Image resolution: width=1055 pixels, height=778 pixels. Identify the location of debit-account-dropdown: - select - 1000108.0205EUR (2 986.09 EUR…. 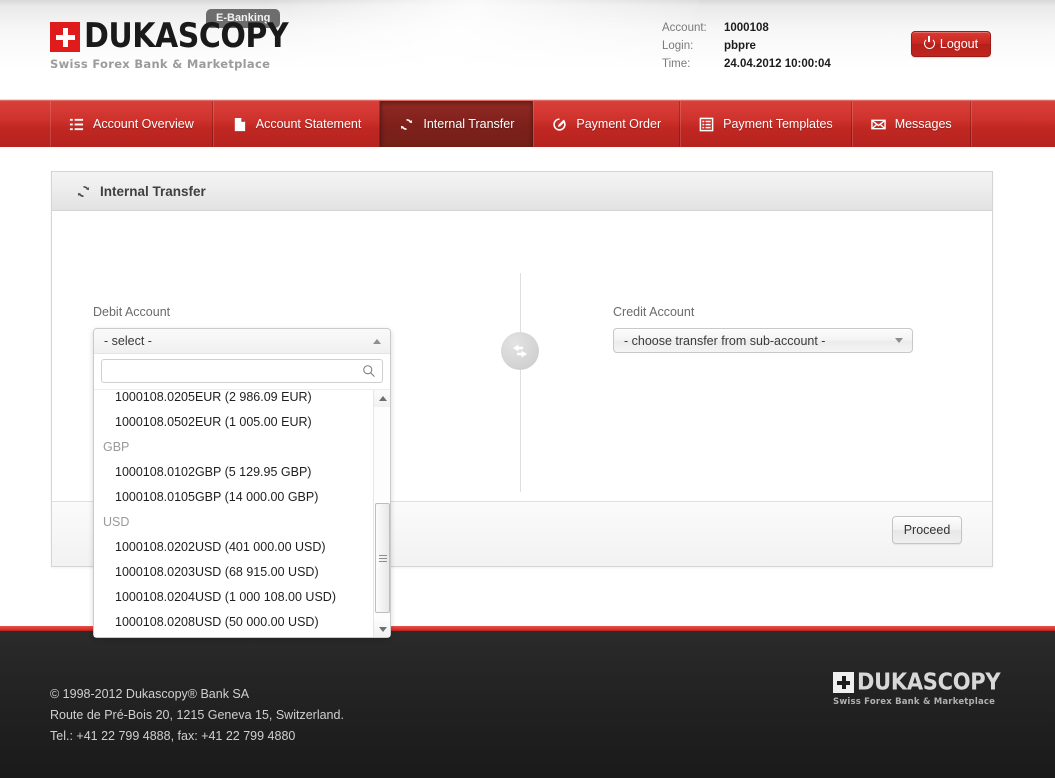
(242, 483).